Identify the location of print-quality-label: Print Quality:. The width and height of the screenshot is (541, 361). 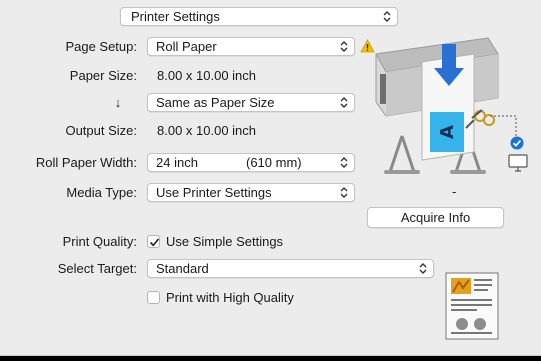
(99, 241).